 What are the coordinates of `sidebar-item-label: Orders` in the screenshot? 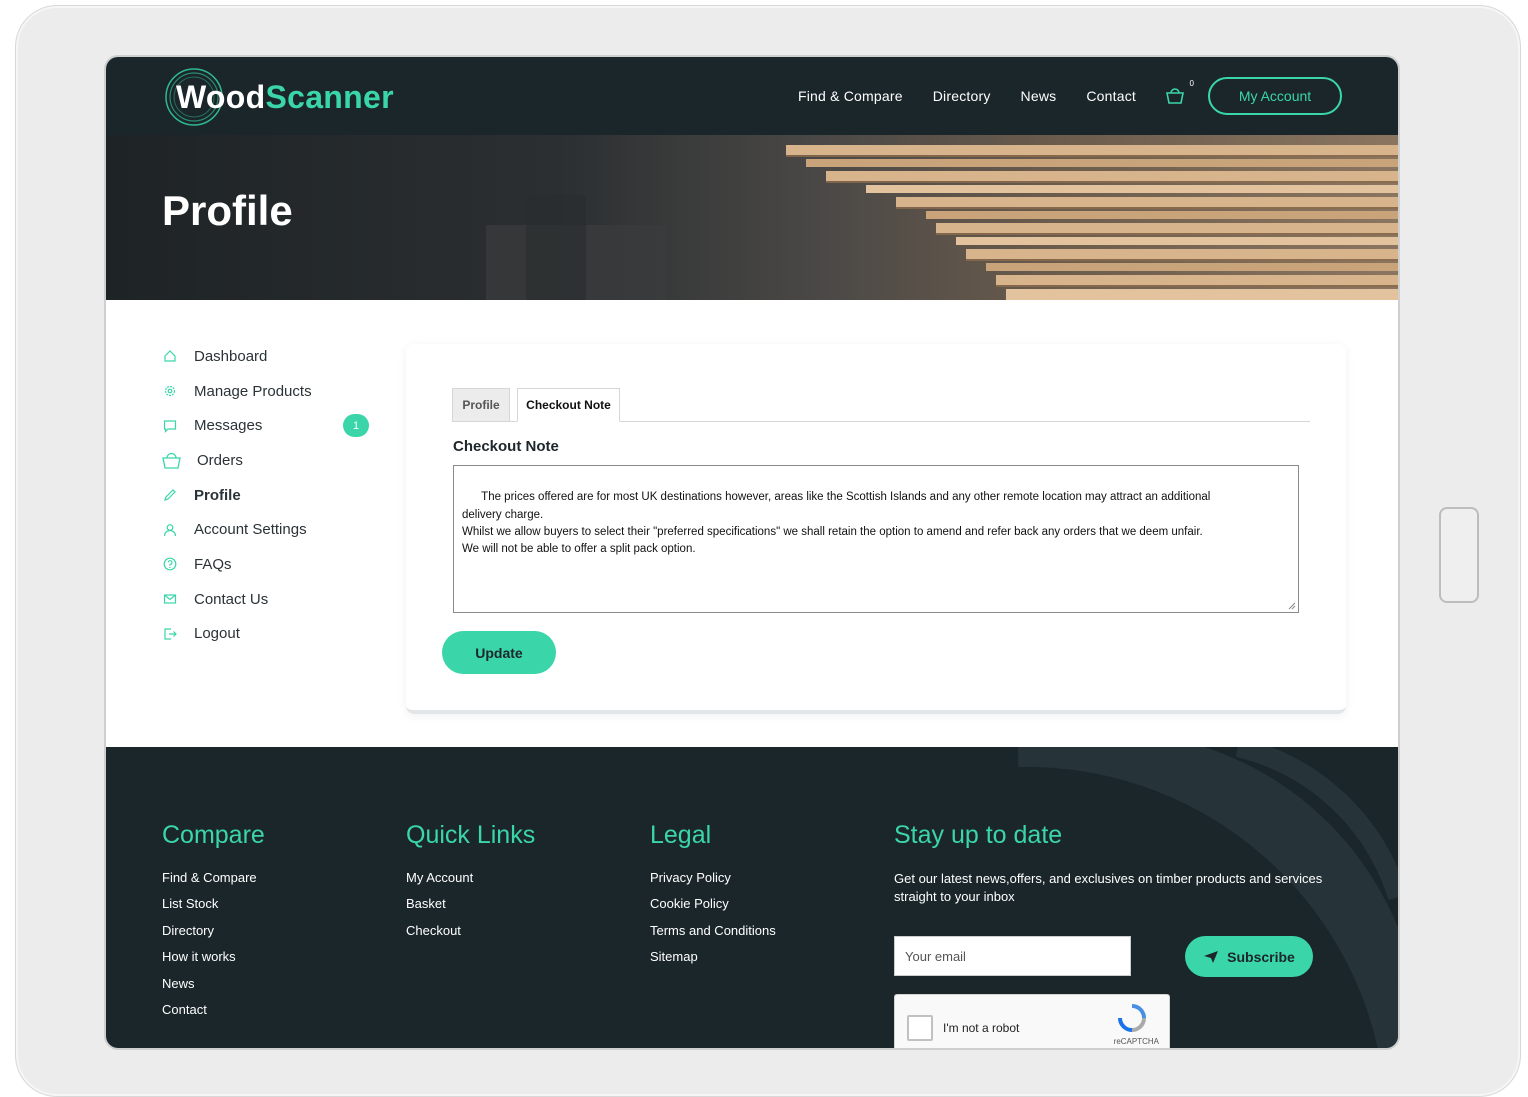 It's located at (220, 460).